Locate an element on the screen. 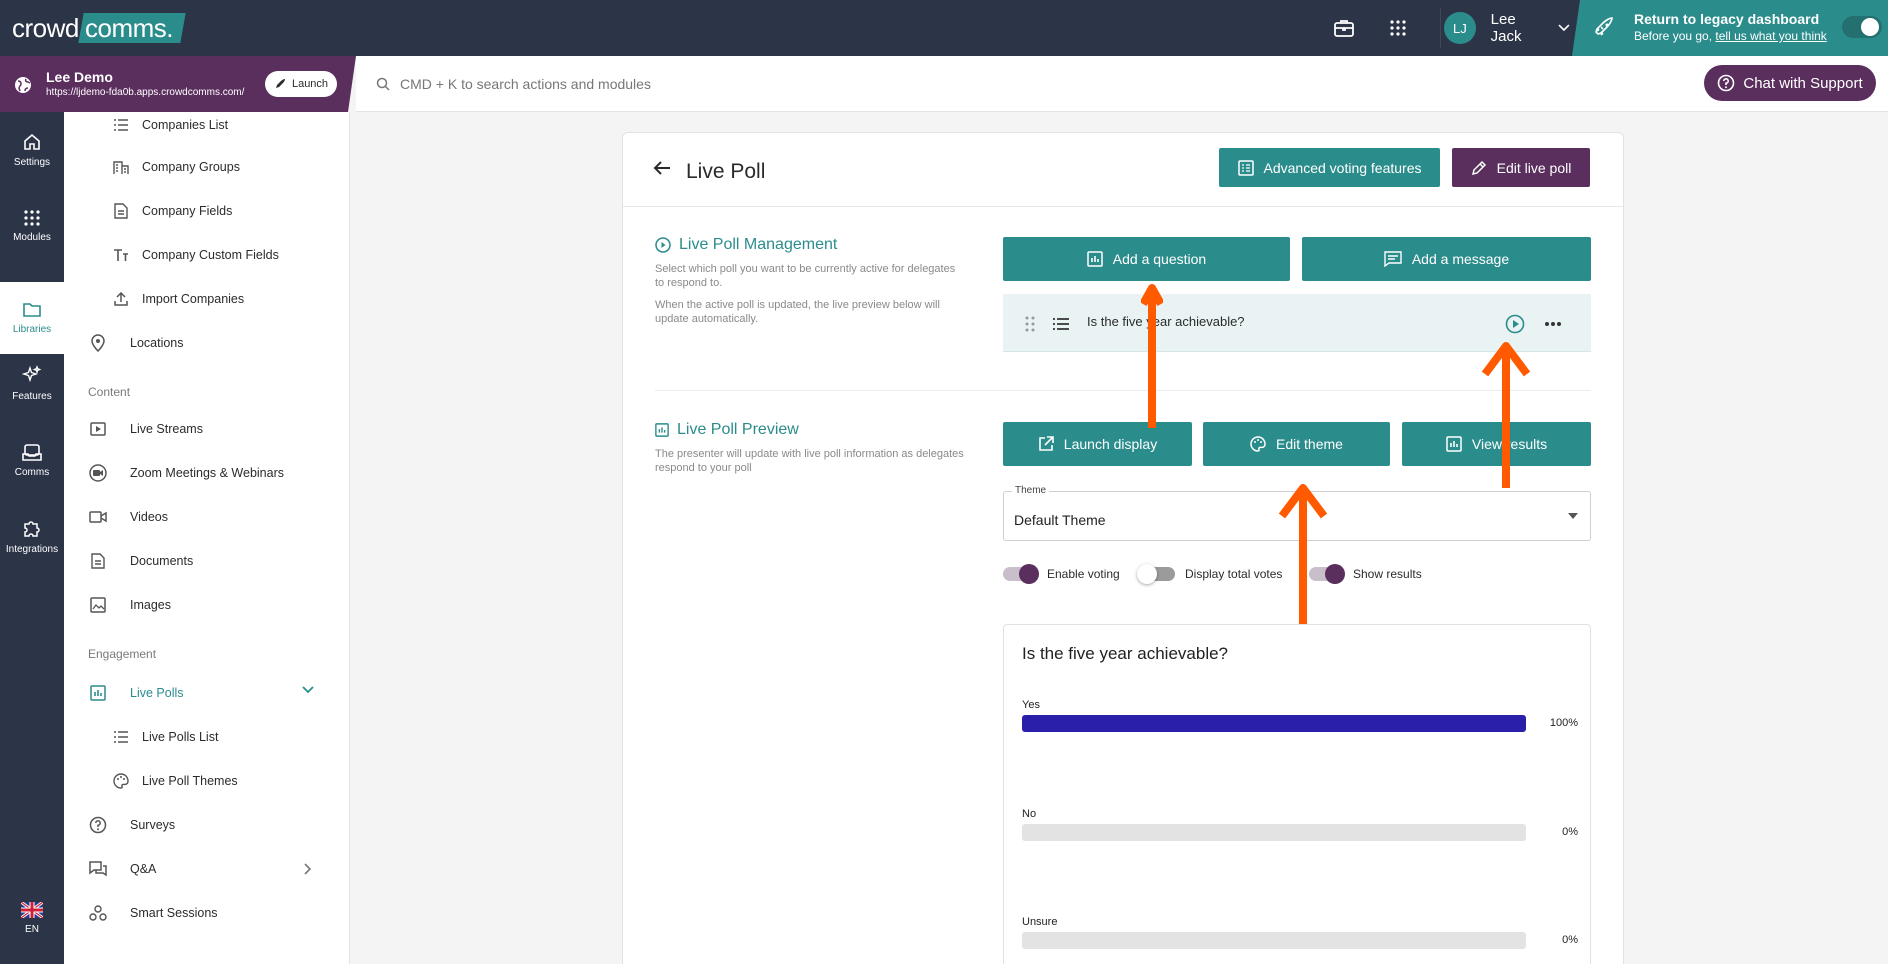 This screenshot has width=1888, height=964. add-message-label: Add a message is located at coordinates (1460, 259).